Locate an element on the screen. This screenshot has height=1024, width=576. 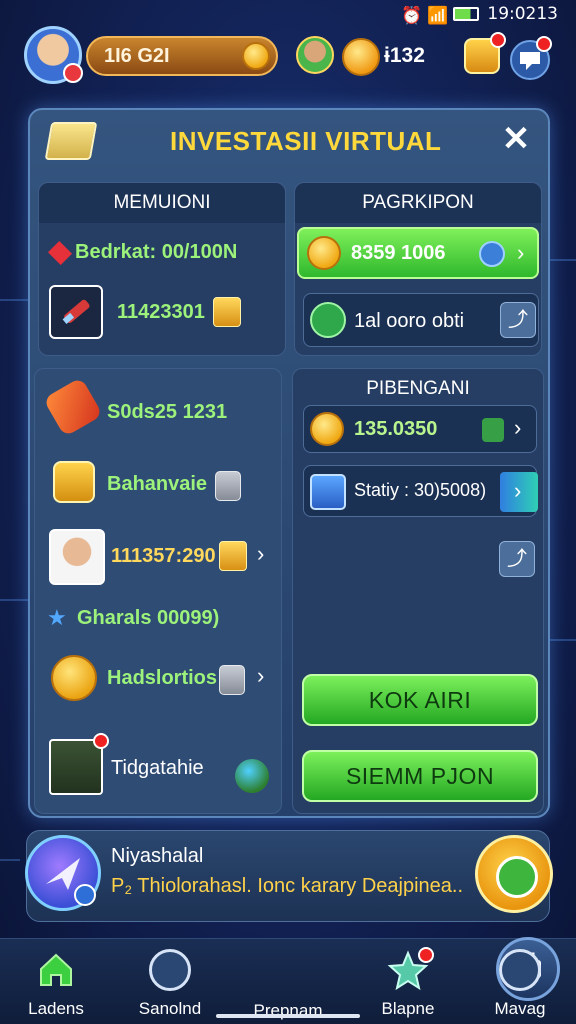
status-bar: ⏰ 📶 19:0213 is located at coordinates (288, 14).